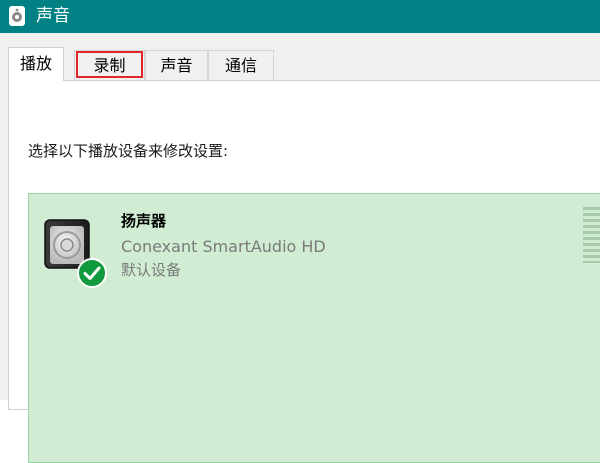  What do you see at coordinates (17, 16) in the screenshot?
I see `speaker-icon` at bounding box center [17, 16].